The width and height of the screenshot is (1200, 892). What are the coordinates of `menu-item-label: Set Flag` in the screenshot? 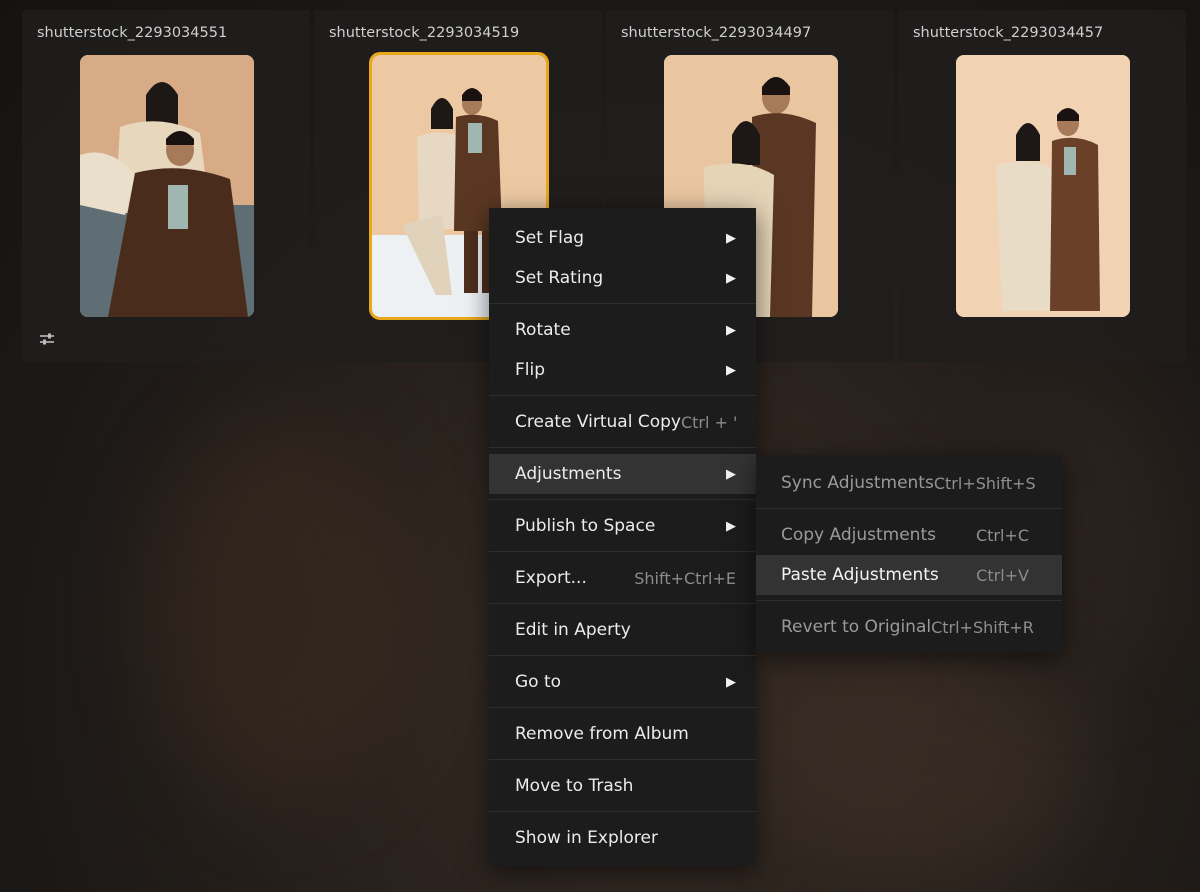 It's located at (550, 238).